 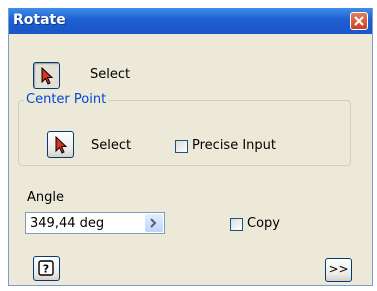 I want to click on precise-input-label: Precise Input, so click(x=234, y=145).